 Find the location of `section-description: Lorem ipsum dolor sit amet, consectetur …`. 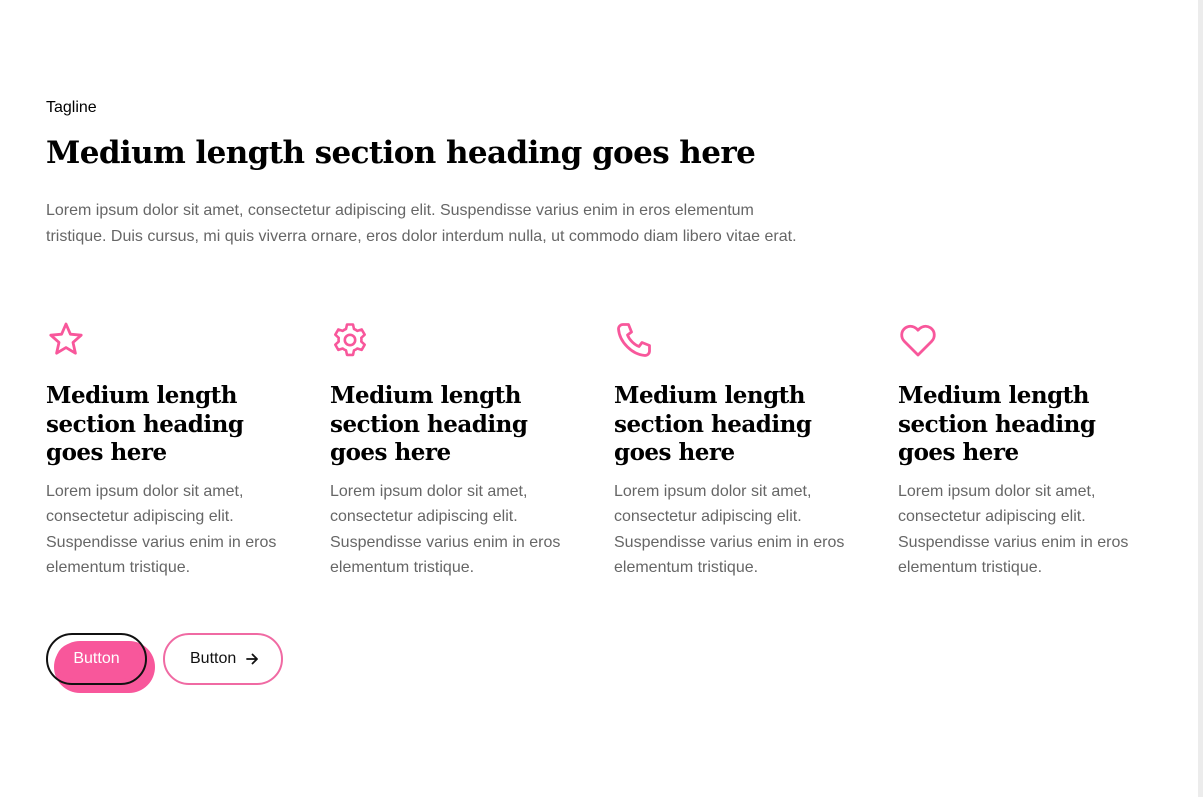

section-description: Lorem ipsum dolor sit amet, consectetur … is located at coordinates (421, 223).